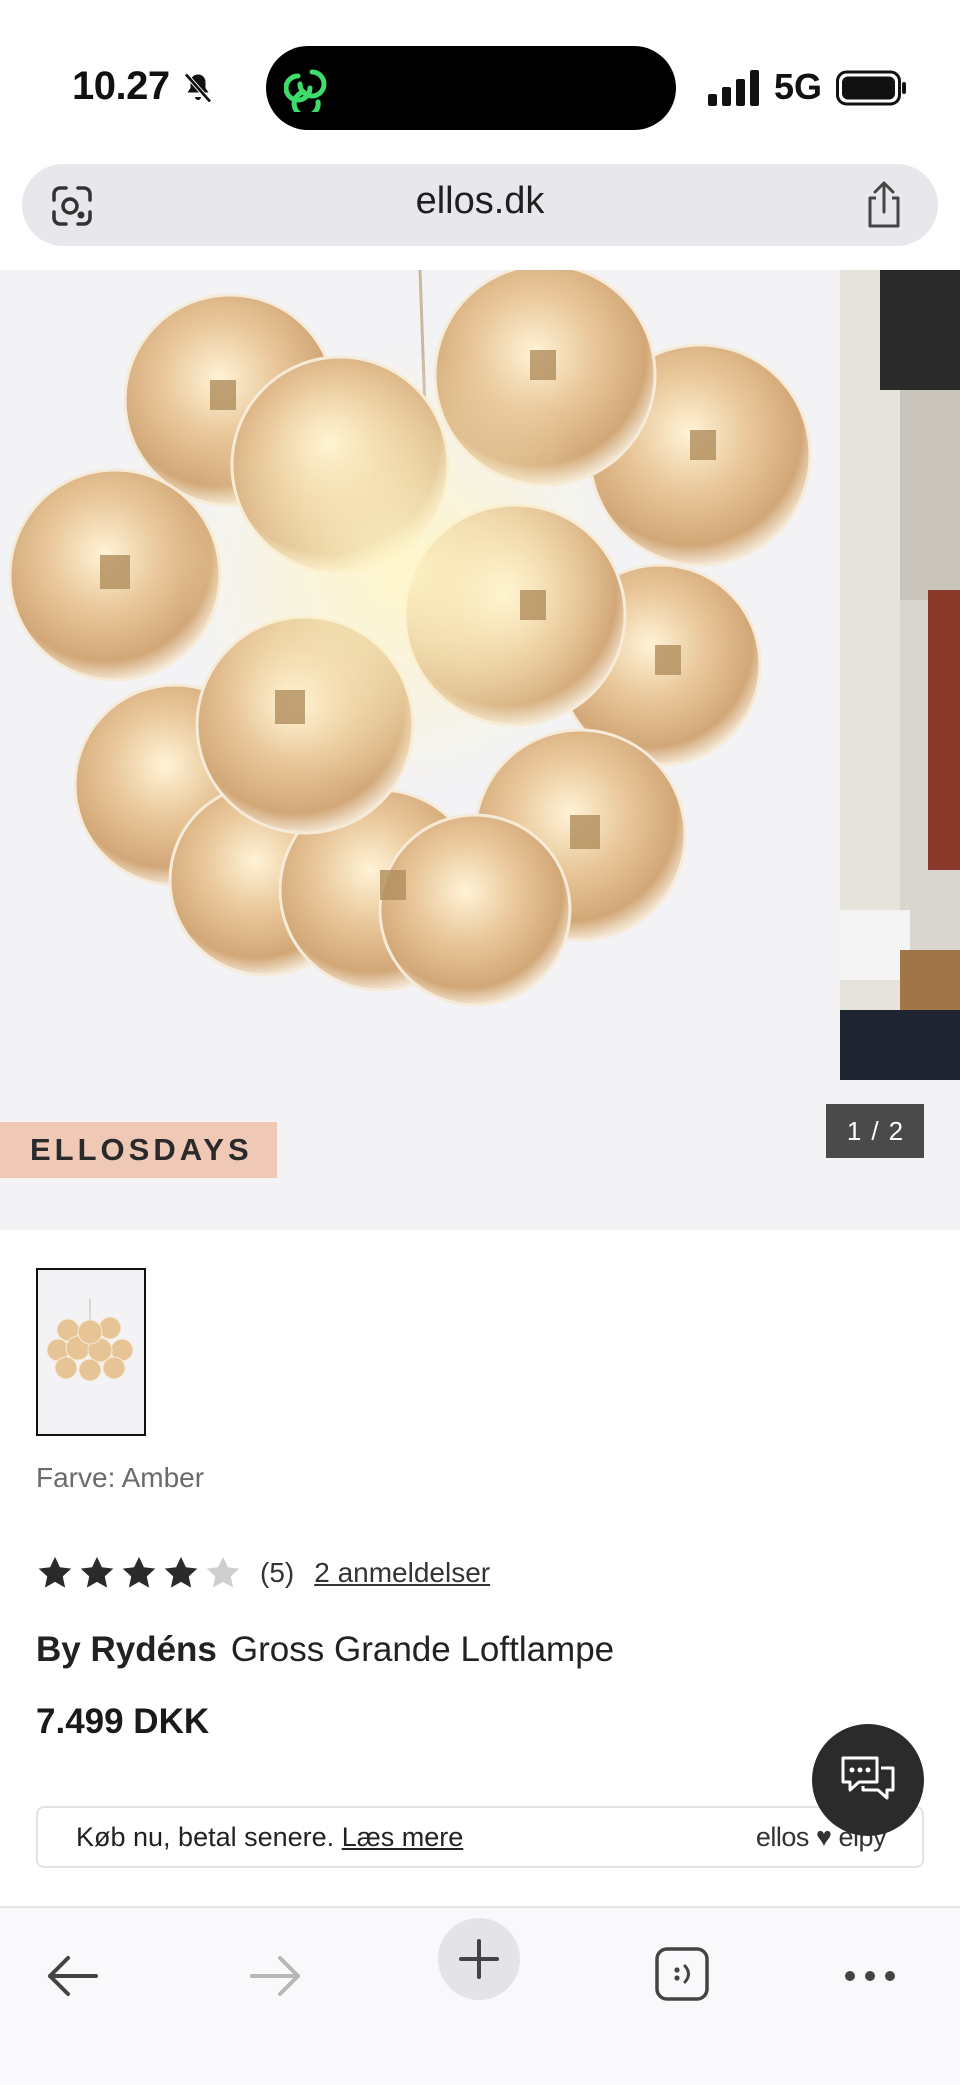 The height and width of the screenshot is (2085, 960). Describe the element at coordinates (223, 1572) in the screenshot. I see `star-empty-icon` at that location.